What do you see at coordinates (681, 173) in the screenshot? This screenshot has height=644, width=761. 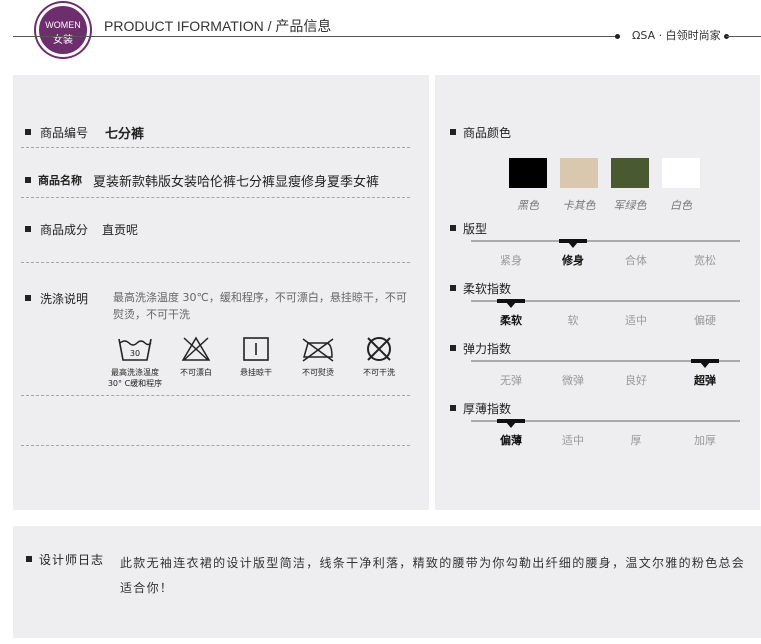 I see `color-swatch-white` at bounding box center [681, 173].